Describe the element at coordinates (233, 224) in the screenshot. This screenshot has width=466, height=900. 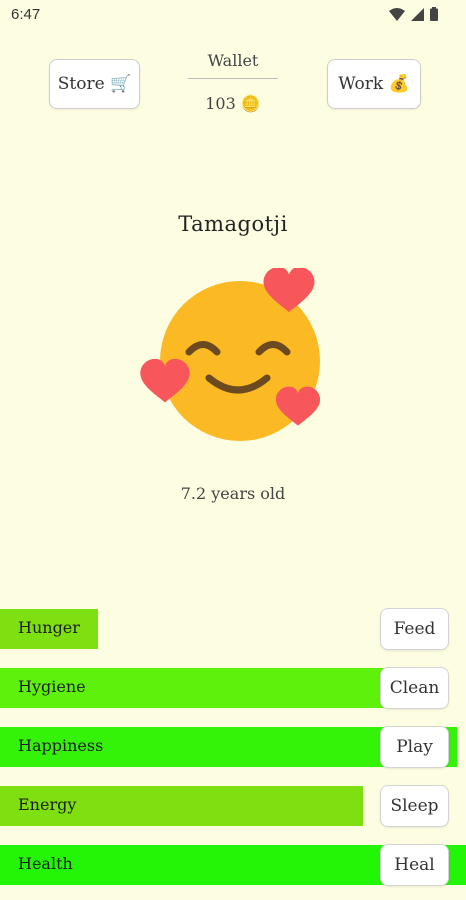
I see `pet-name: Tamagotji` at that location.